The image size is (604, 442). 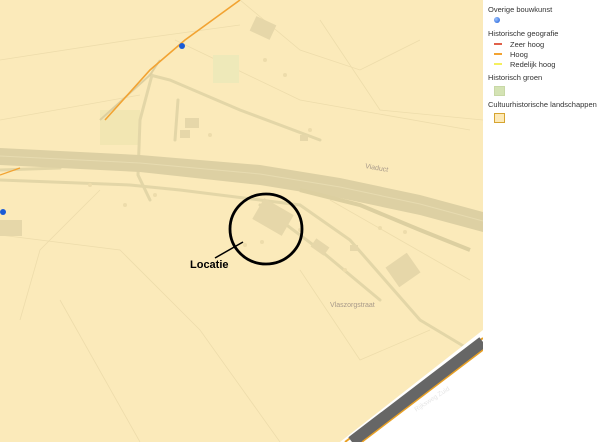 I want to click on legend-item-hoog: Hoog, so click(x=549, y=54).